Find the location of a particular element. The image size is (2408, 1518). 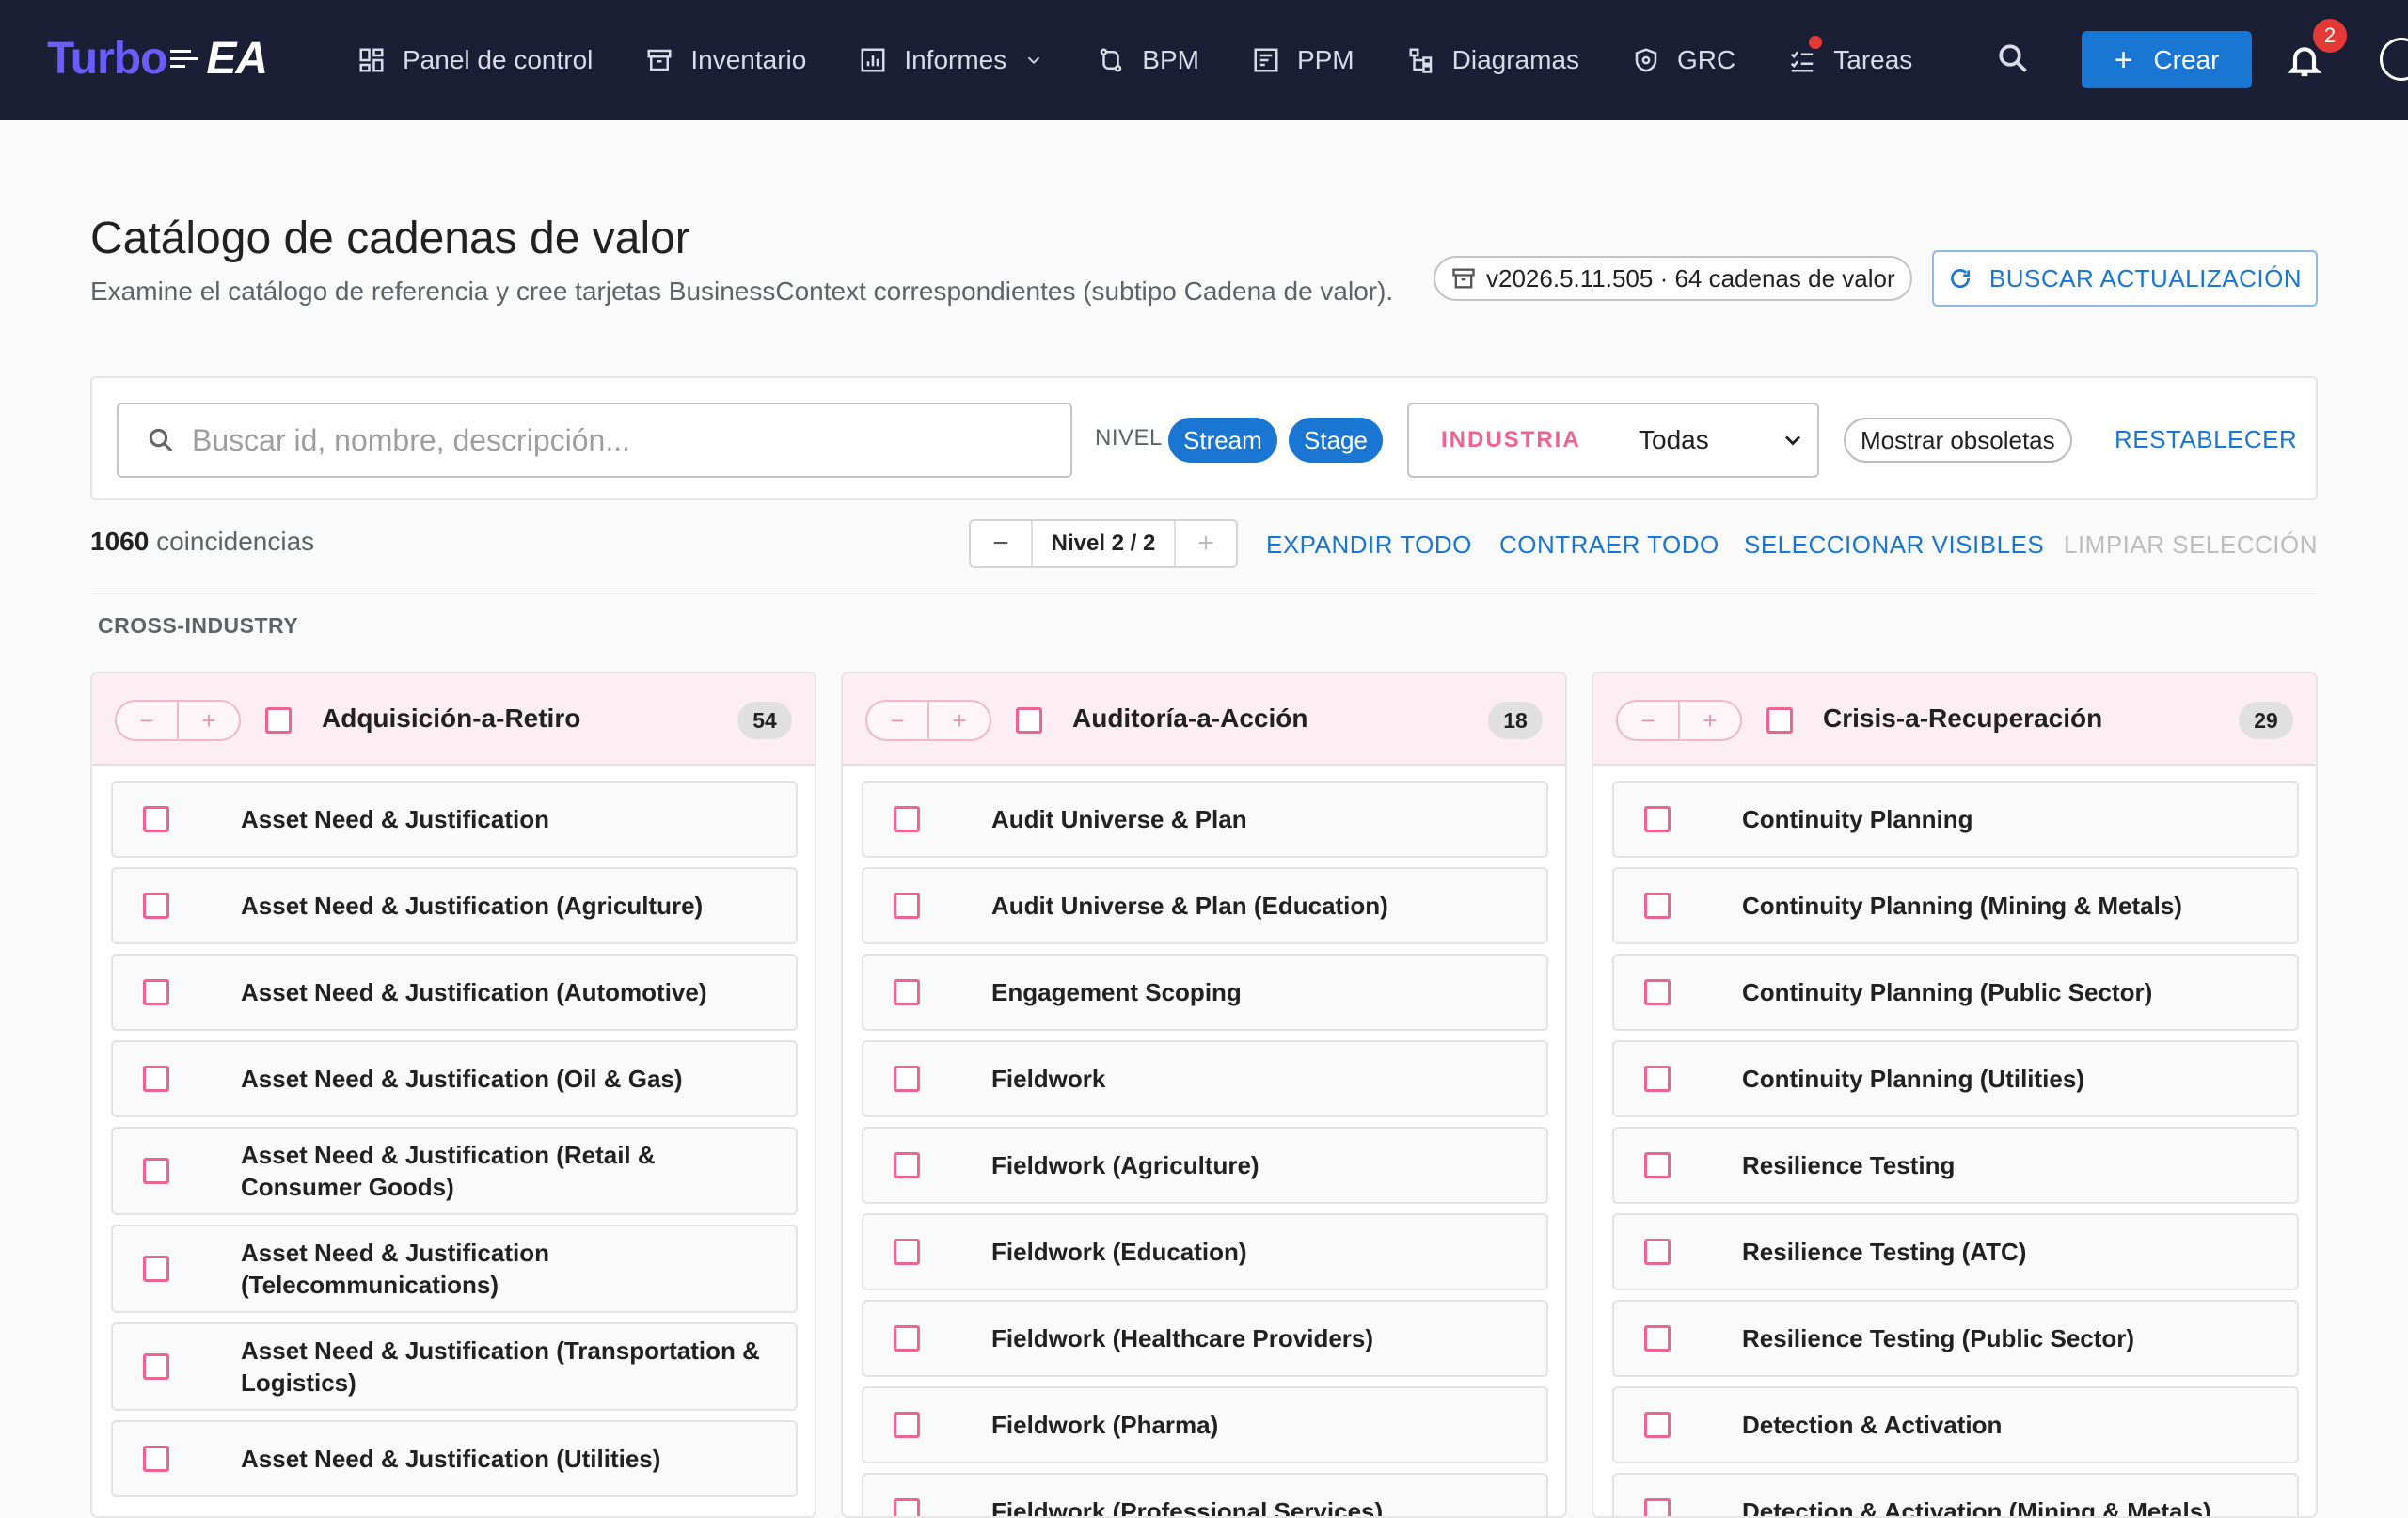

stage-item: Resilience Testing (Public Sector) is located at coordinates (1956, 1339).